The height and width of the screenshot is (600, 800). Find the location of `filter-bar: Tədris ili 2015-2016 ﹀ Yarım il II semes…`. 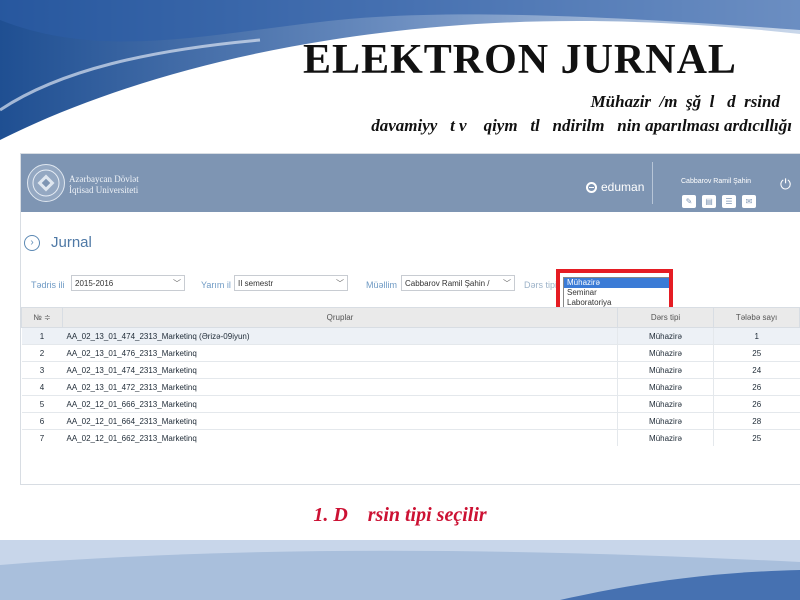

filter-bar: Tədris ili 2015-2016 ﹀ Yarım il II semes… is located at coordinates (410, 285).